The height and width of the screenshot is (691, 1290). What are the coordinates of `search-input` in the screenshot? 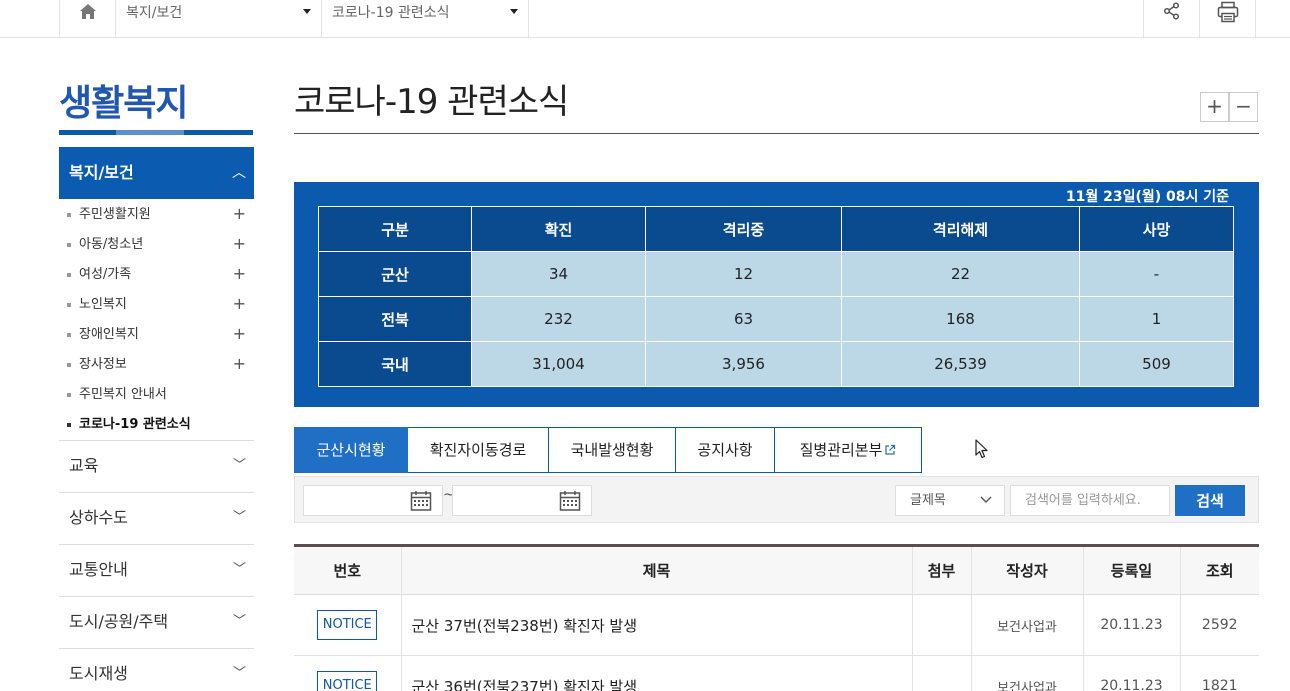 It's located at (1090, 500).